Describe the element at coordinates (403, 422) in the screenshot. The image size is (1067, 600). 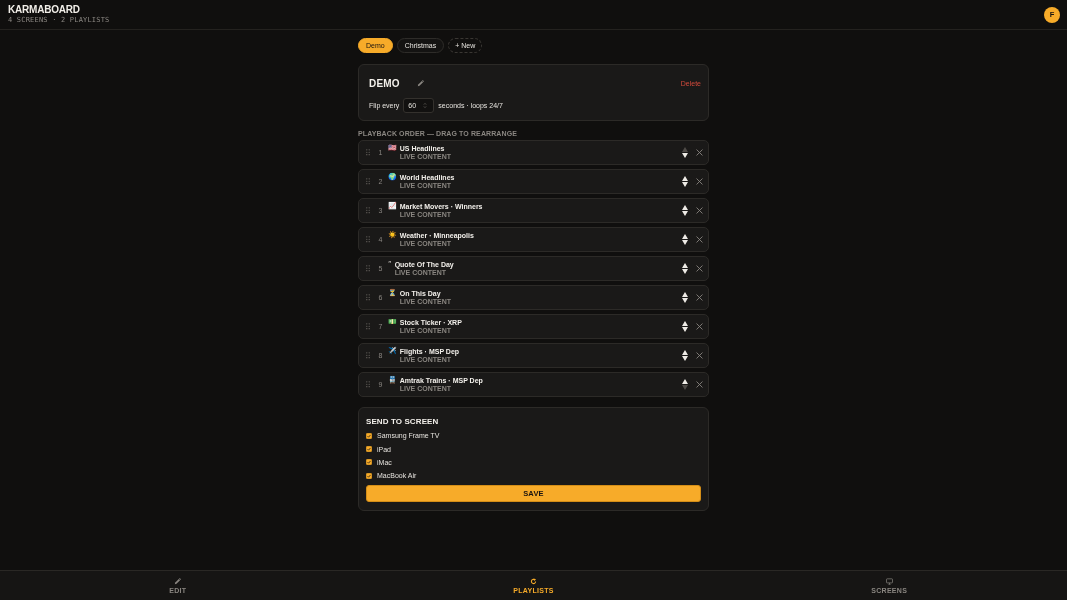
I see `section-title: SEND TO SCREEN` at that location.